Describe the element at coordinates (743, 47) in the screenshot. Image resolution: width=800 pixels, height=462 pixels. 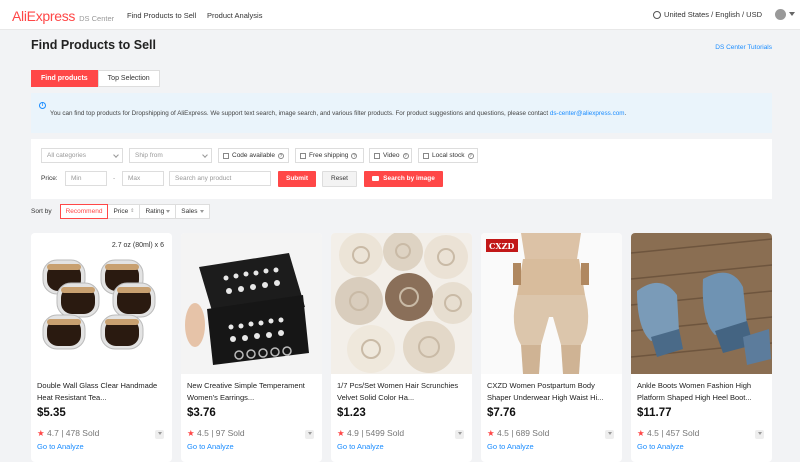
I see `ds-center-tutorials-link: DS Center Tutorials` at that location.